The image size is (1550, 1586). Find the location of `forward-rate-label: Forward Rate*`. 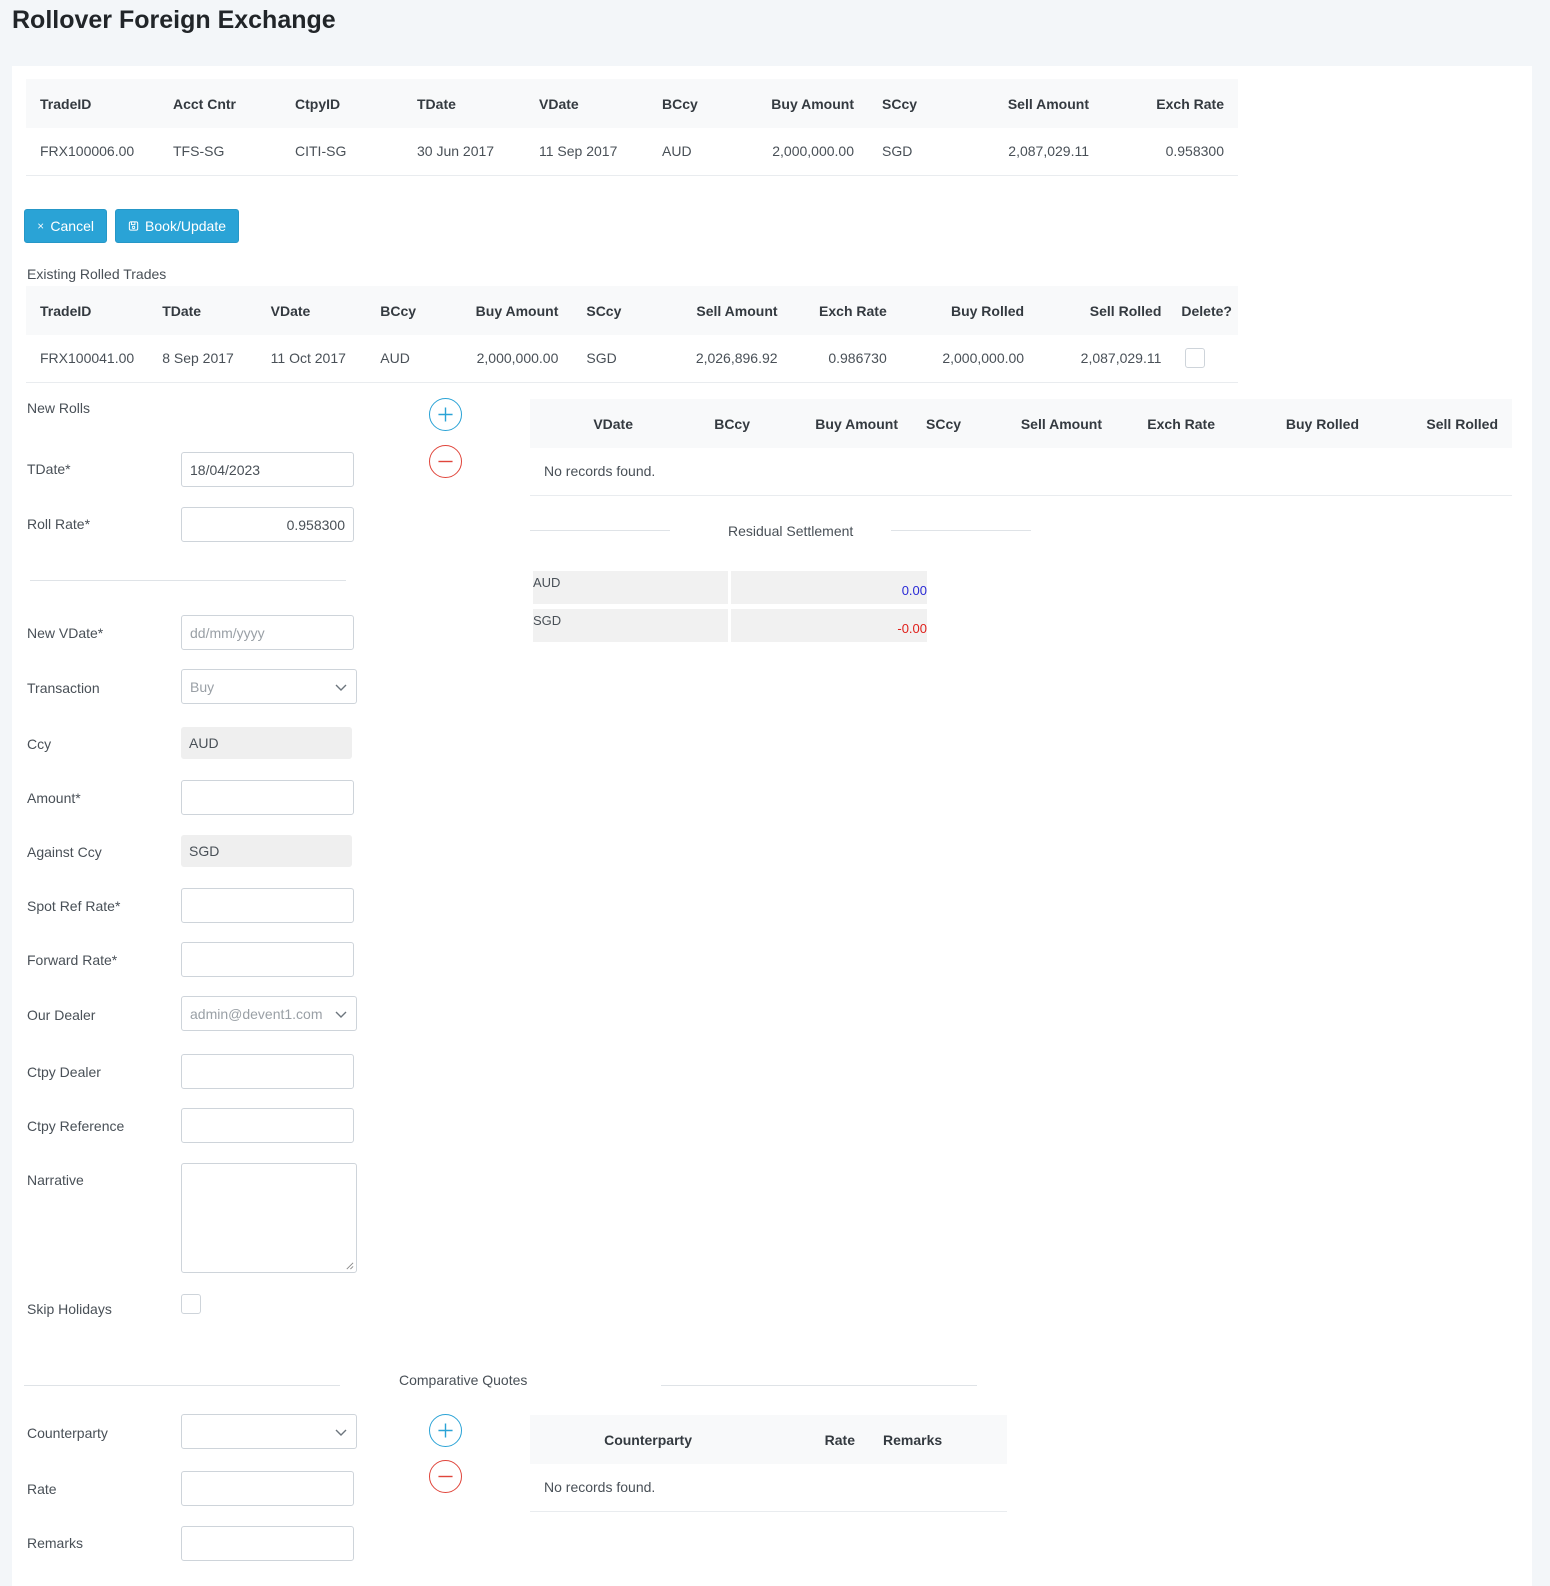

forward-rate-label: Forward Rate* is located at coordinates (72, 960).